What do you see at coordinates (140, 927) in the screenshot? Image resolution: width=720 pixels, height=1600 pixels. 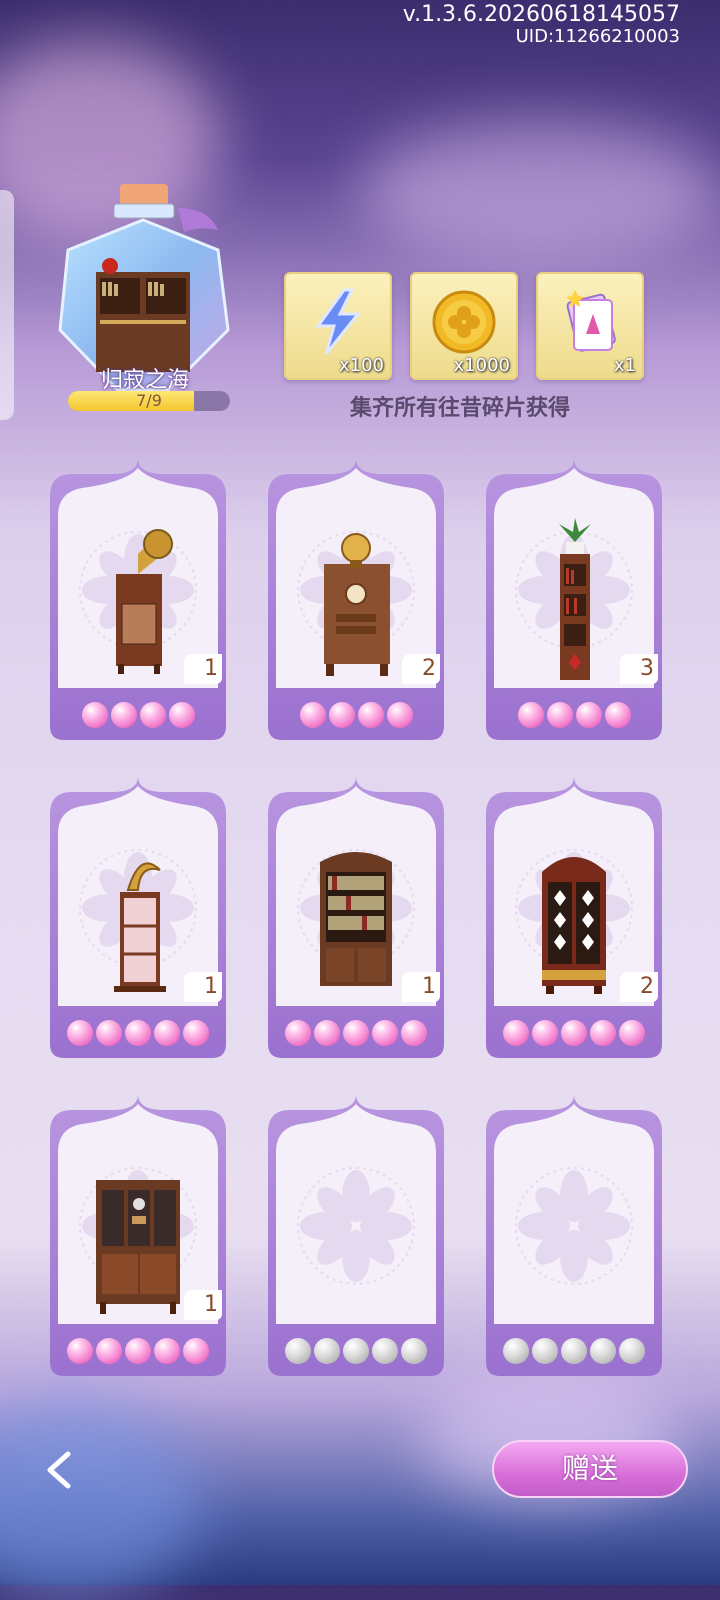 I see `display-shelf-icon` at bounding box center [140, 927].